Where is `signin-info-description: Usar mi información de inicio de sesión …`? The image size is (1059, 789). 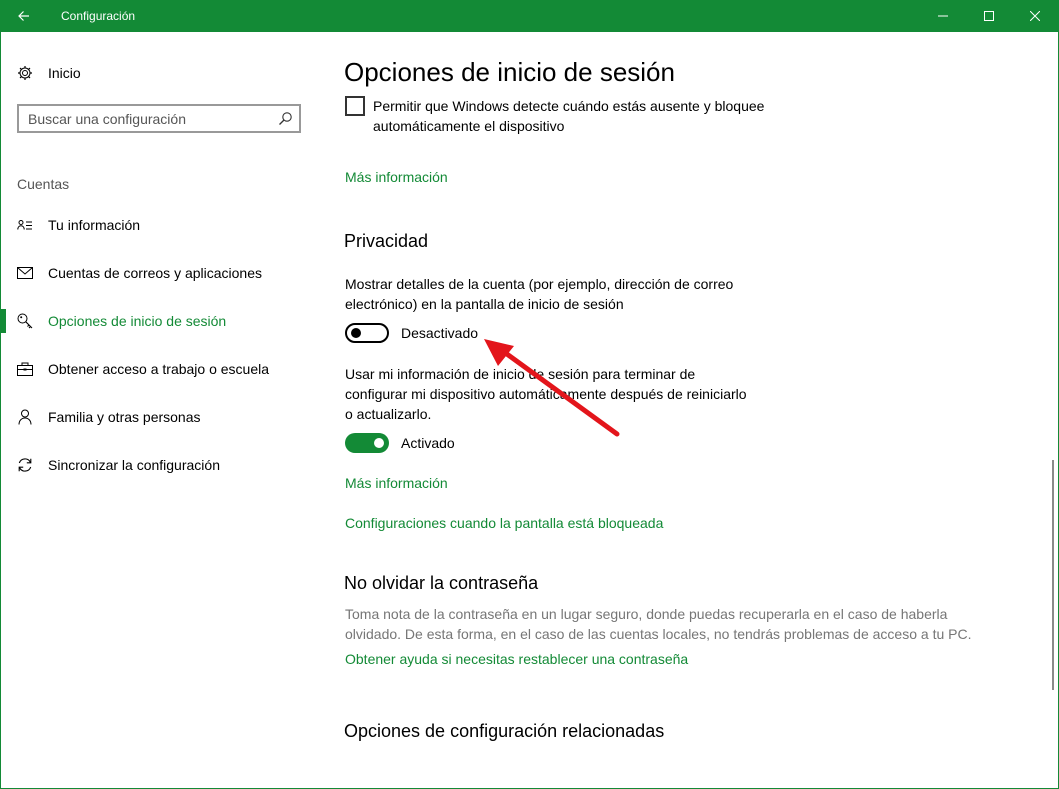
signin-info-description: Usar mi información de inicio de sesión … is located at coordinates (546, 394).